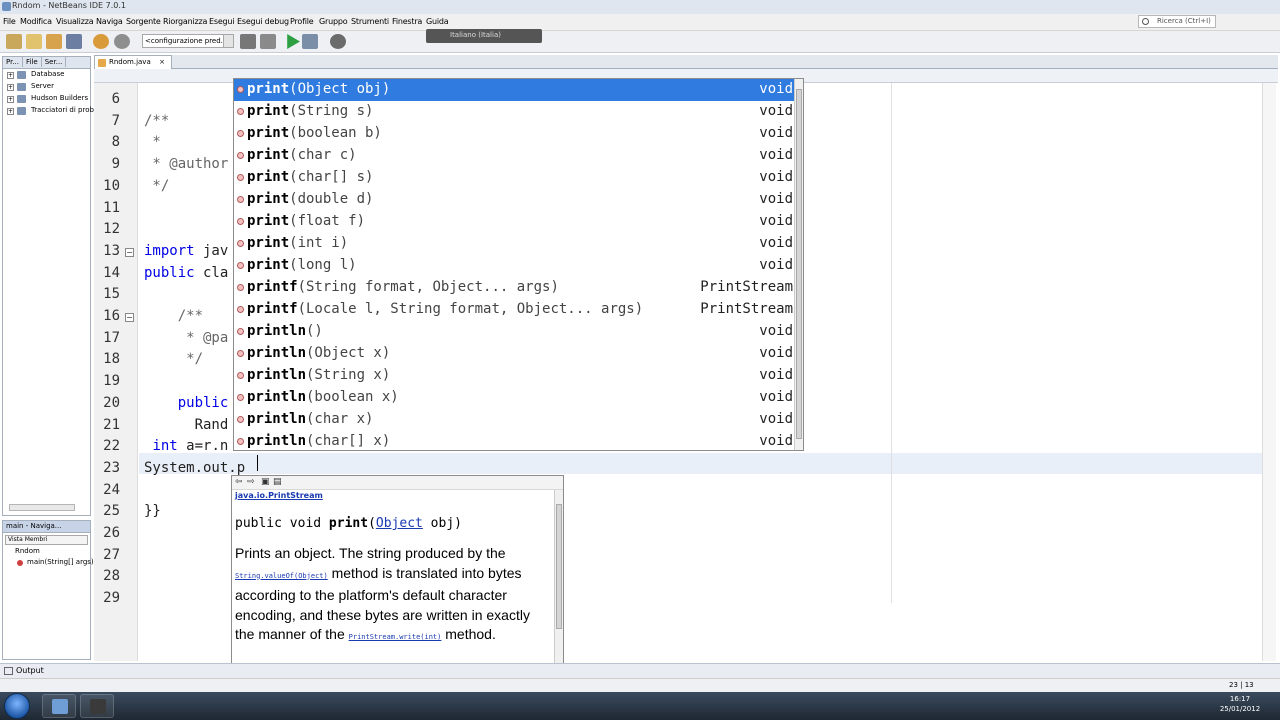 This screenshot has width=1280, height=720. I want to click on code-line: import jav, so click(186, 250).